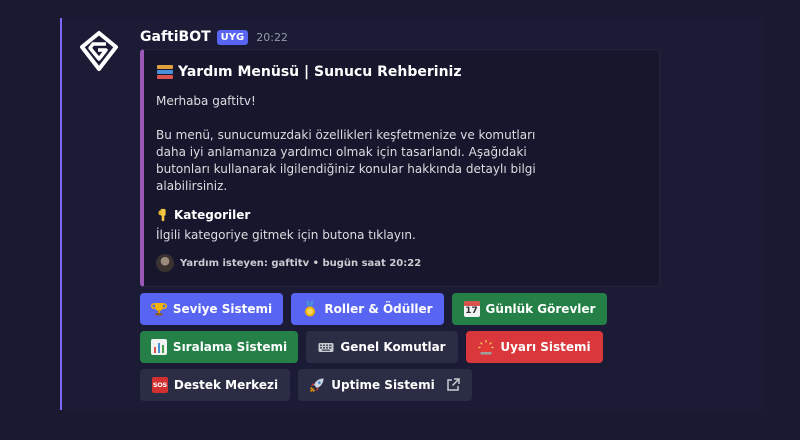 The width and height of the screenshot is (800, 440). I want to click on embed-title: Yardım Menüsü | Sunucu Rehberiniz, so click(309, 72).